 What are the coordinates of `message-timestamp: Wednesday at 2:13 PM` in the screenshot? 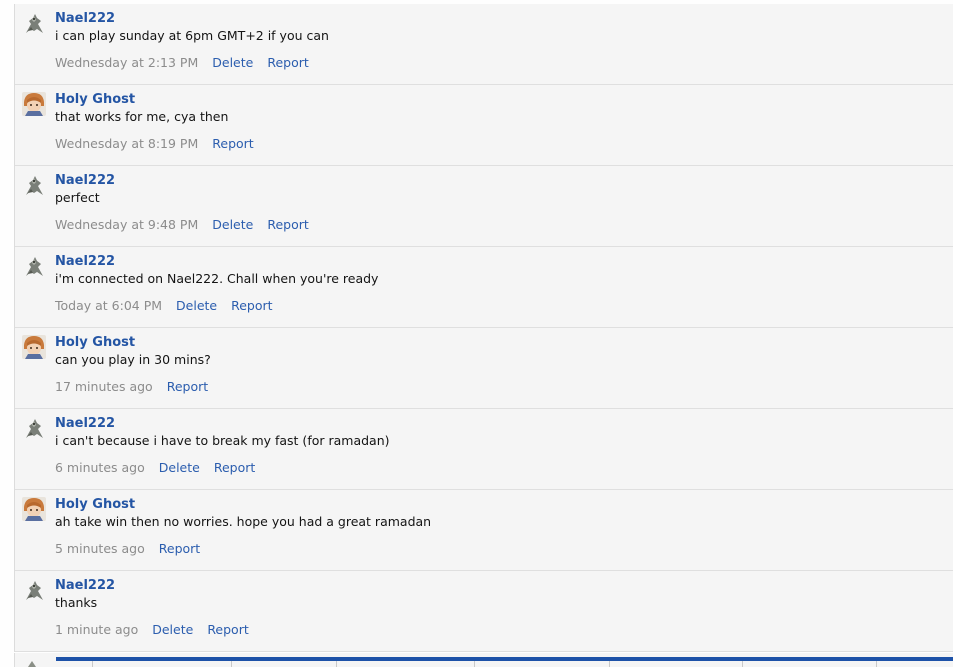 It's located at (126, 62).